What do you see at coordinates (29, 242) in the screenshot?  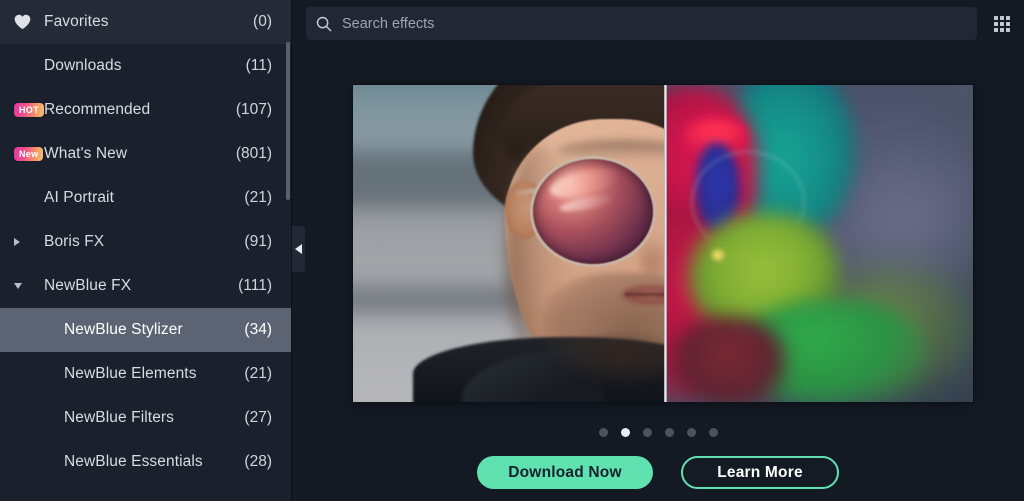 I see `chevron-right-icon` at bounding box center [29, 242].